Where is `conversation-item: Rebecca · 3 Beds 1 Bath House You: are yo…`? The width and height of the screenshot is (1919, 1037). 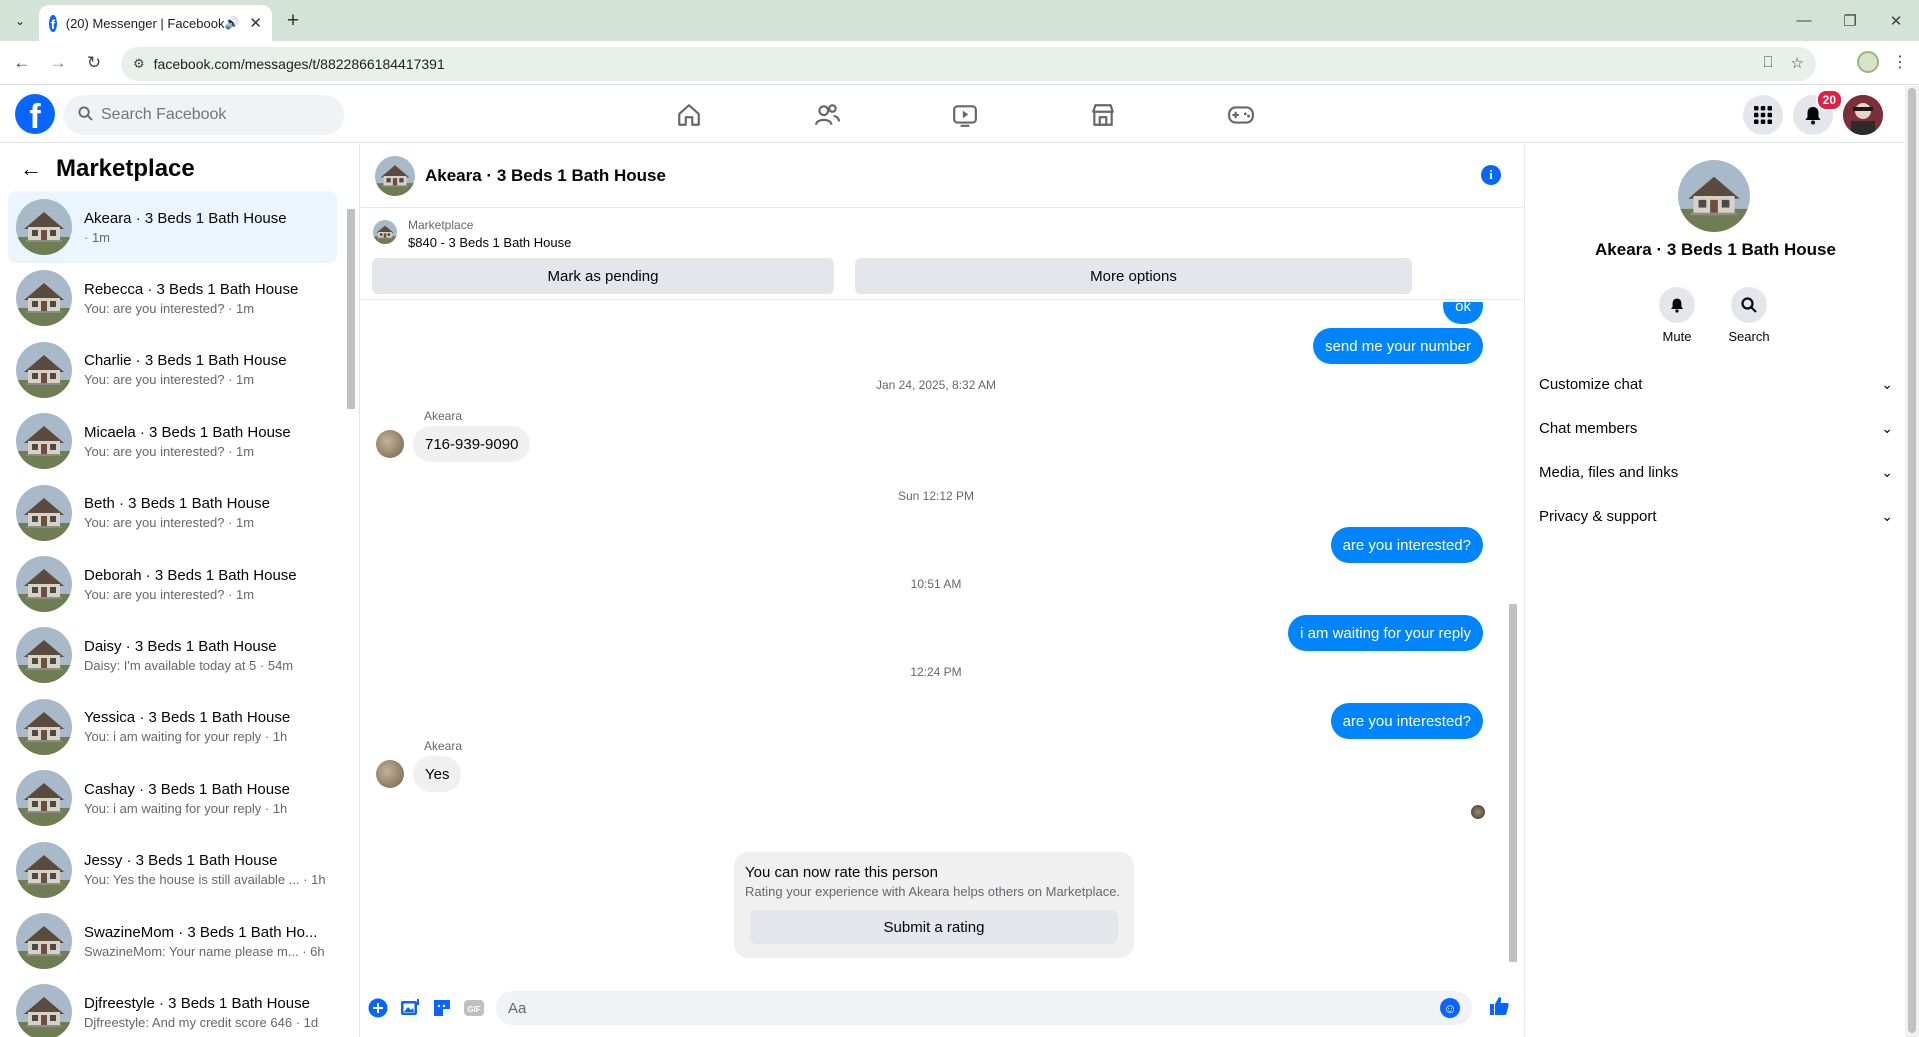
conversation-item: Rebecca · 3 Beds 1 Bath House You: are yo… is located at coordinates (172, 298).